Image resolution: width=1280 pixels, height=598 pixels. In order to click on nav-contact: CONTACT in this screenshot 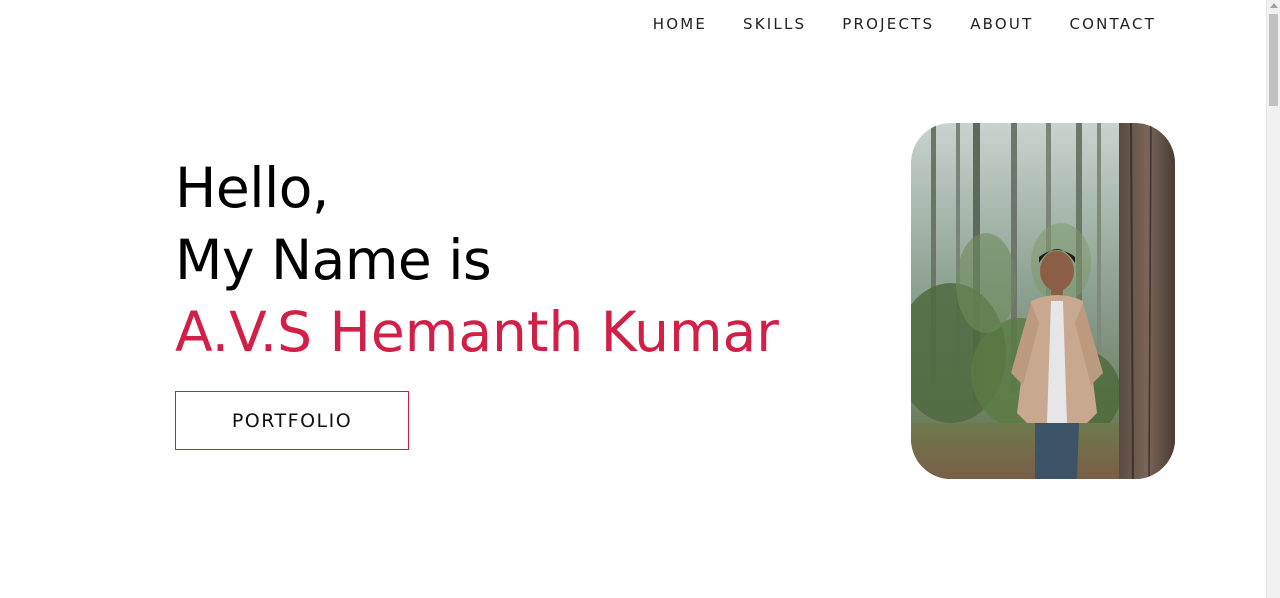, I will do `click(1112, 24)`.